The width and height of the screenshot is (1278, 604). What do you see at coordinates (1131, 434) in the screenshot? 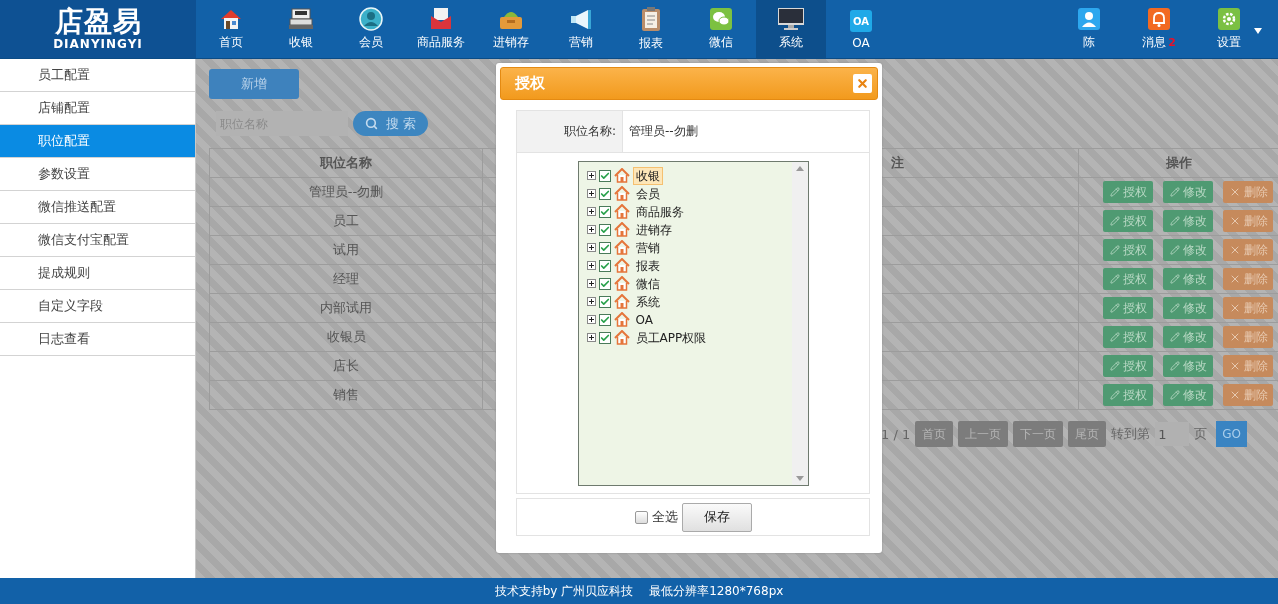
I see `goto-label: 转到第` at bounding box center [1131, 434].